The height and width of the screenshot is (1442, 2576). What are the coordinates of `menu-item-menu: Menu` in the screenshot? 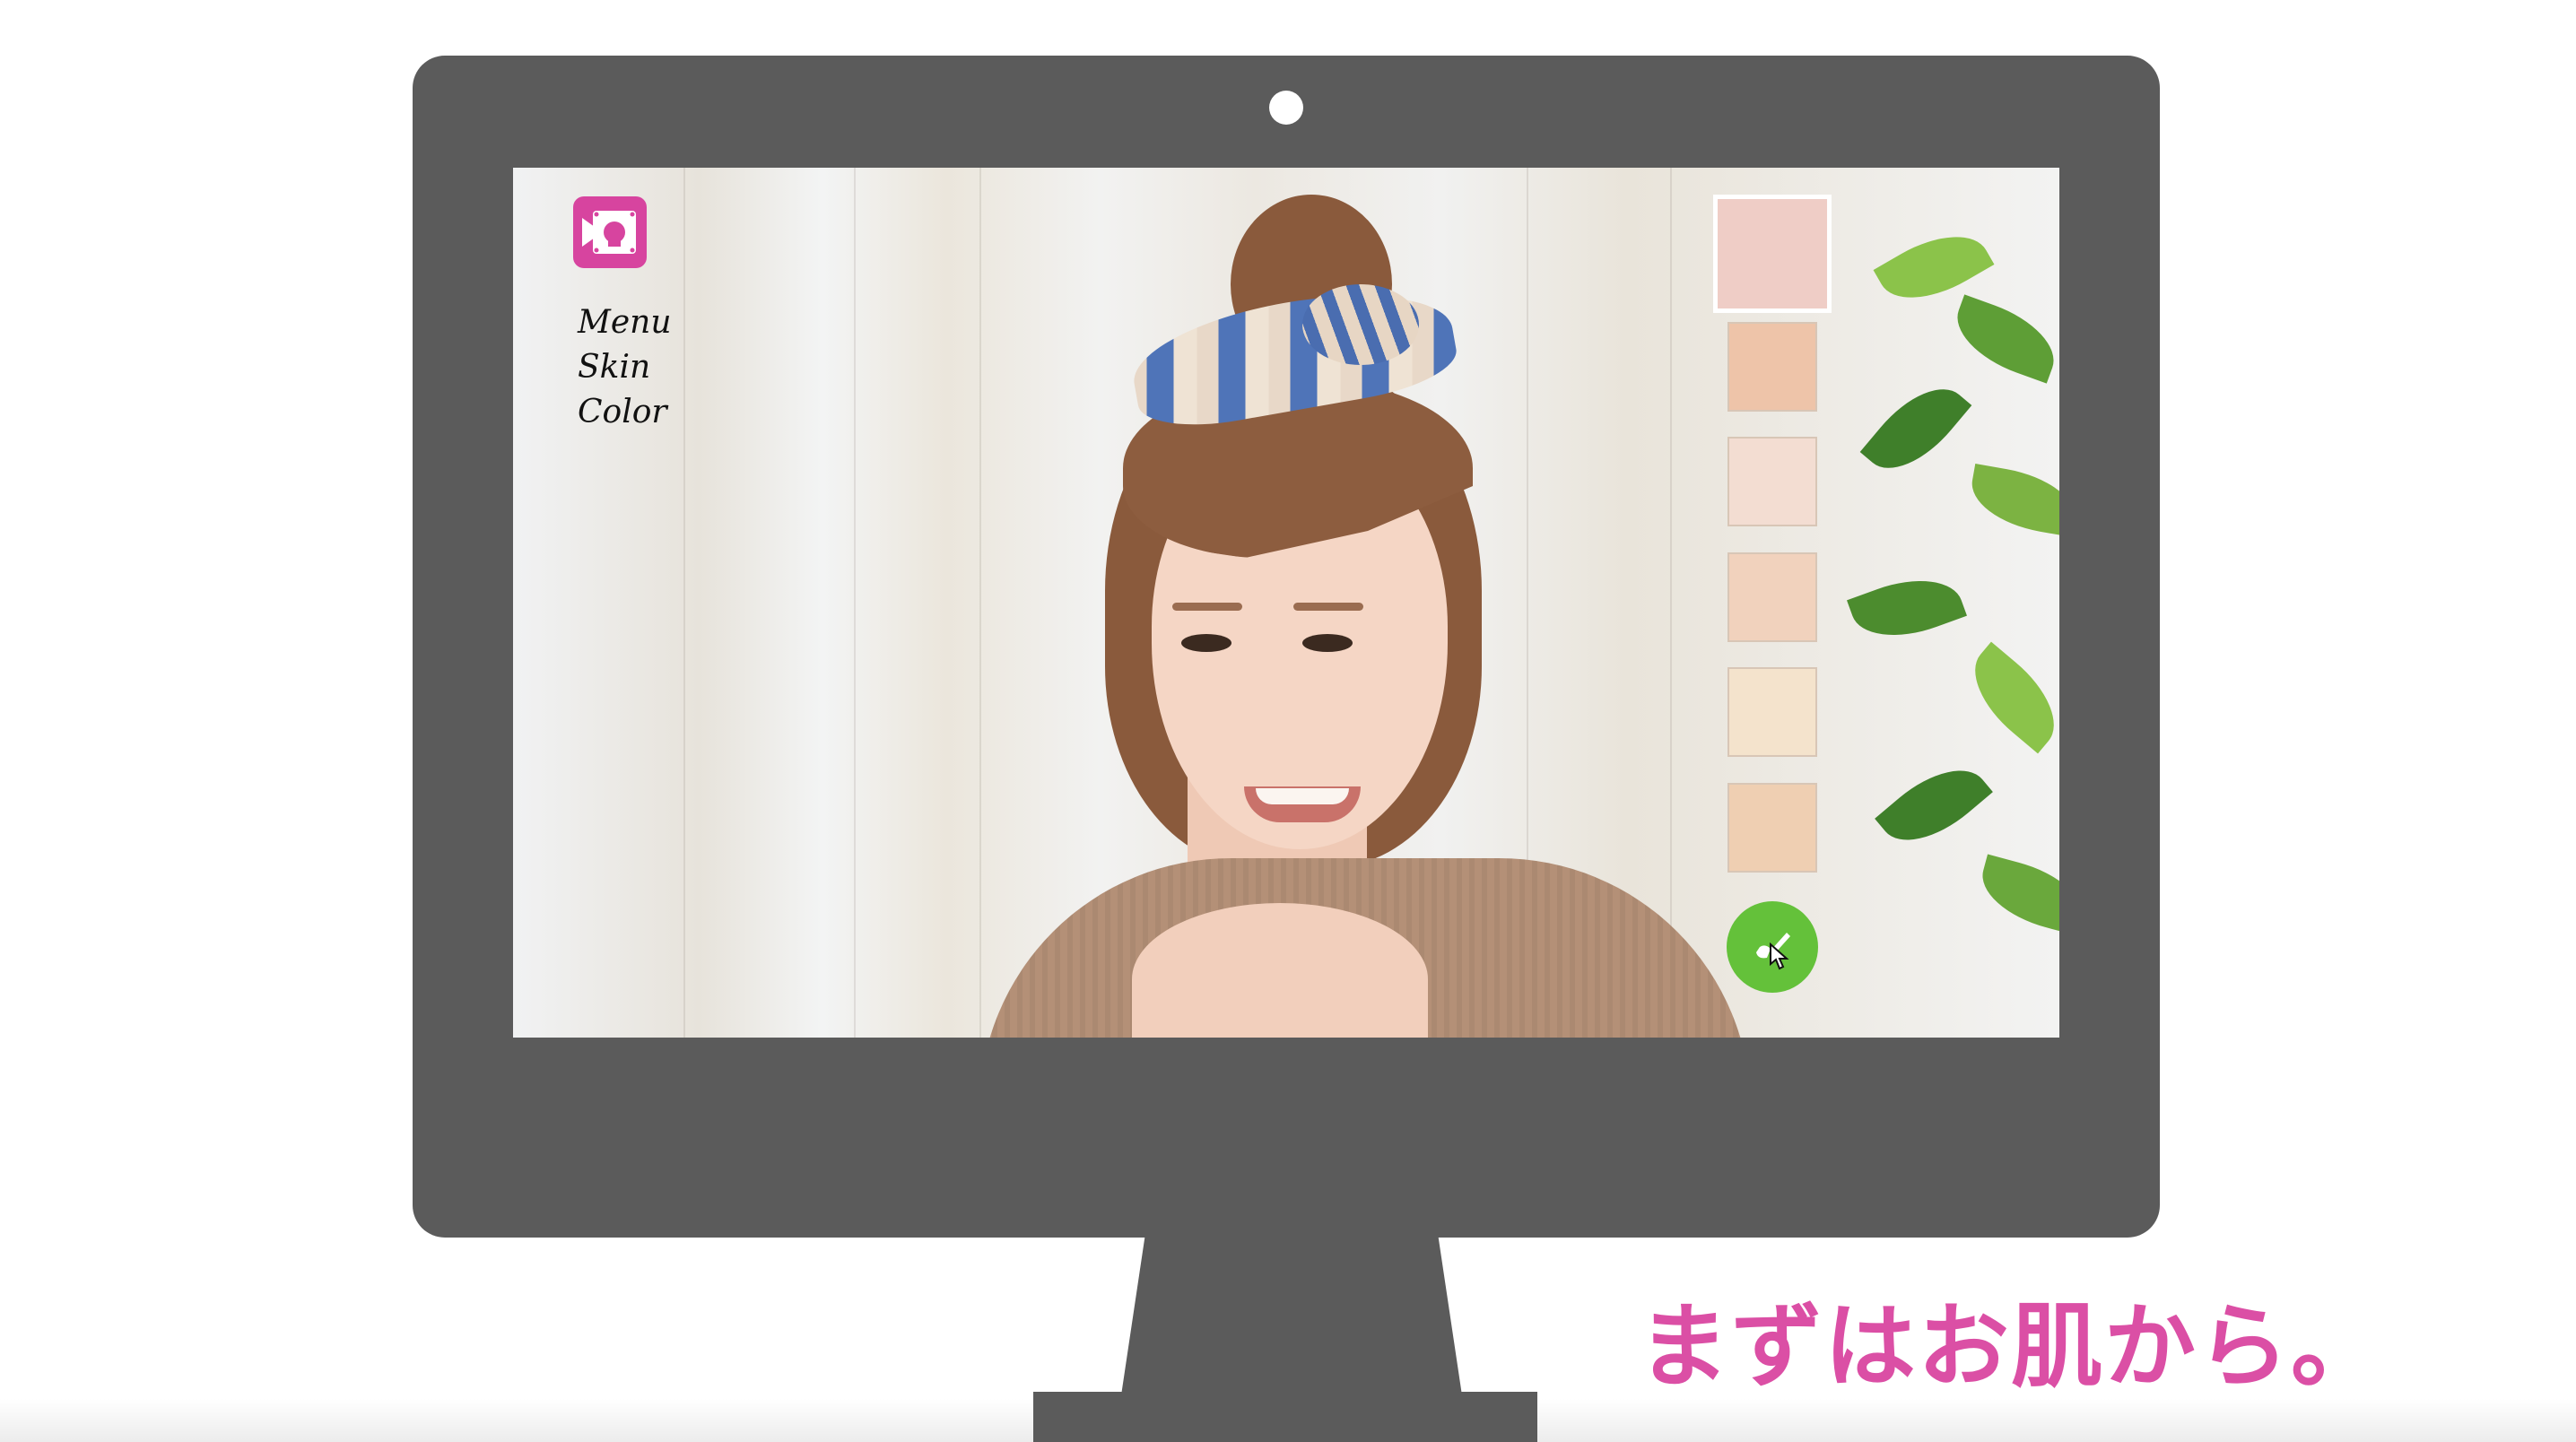 It's located at (625, 322).